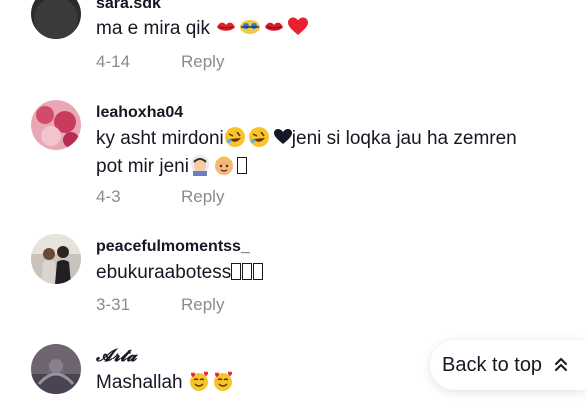 This screenshot has width=586, height=402. Describe the element at coordinates (250, 27) in the screenshot. I see `swirl-eyes-icon` at that location.